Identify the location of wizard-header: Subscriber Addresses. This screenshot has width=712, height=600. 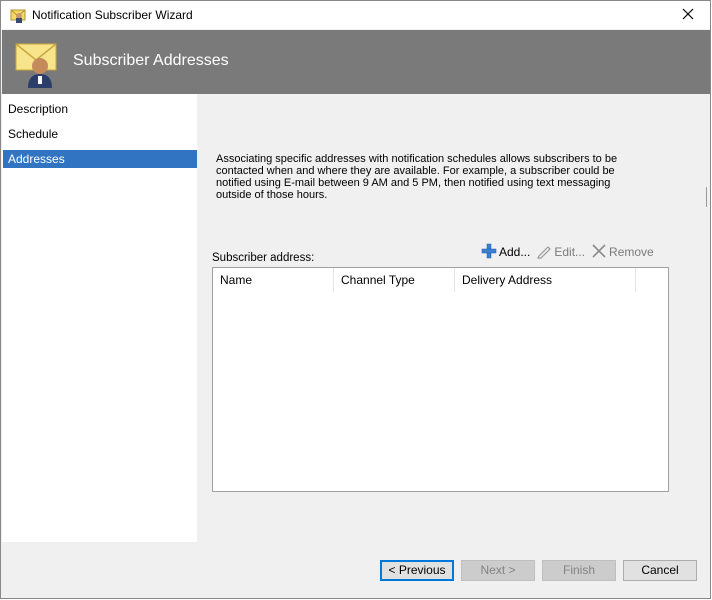
(356, 62).